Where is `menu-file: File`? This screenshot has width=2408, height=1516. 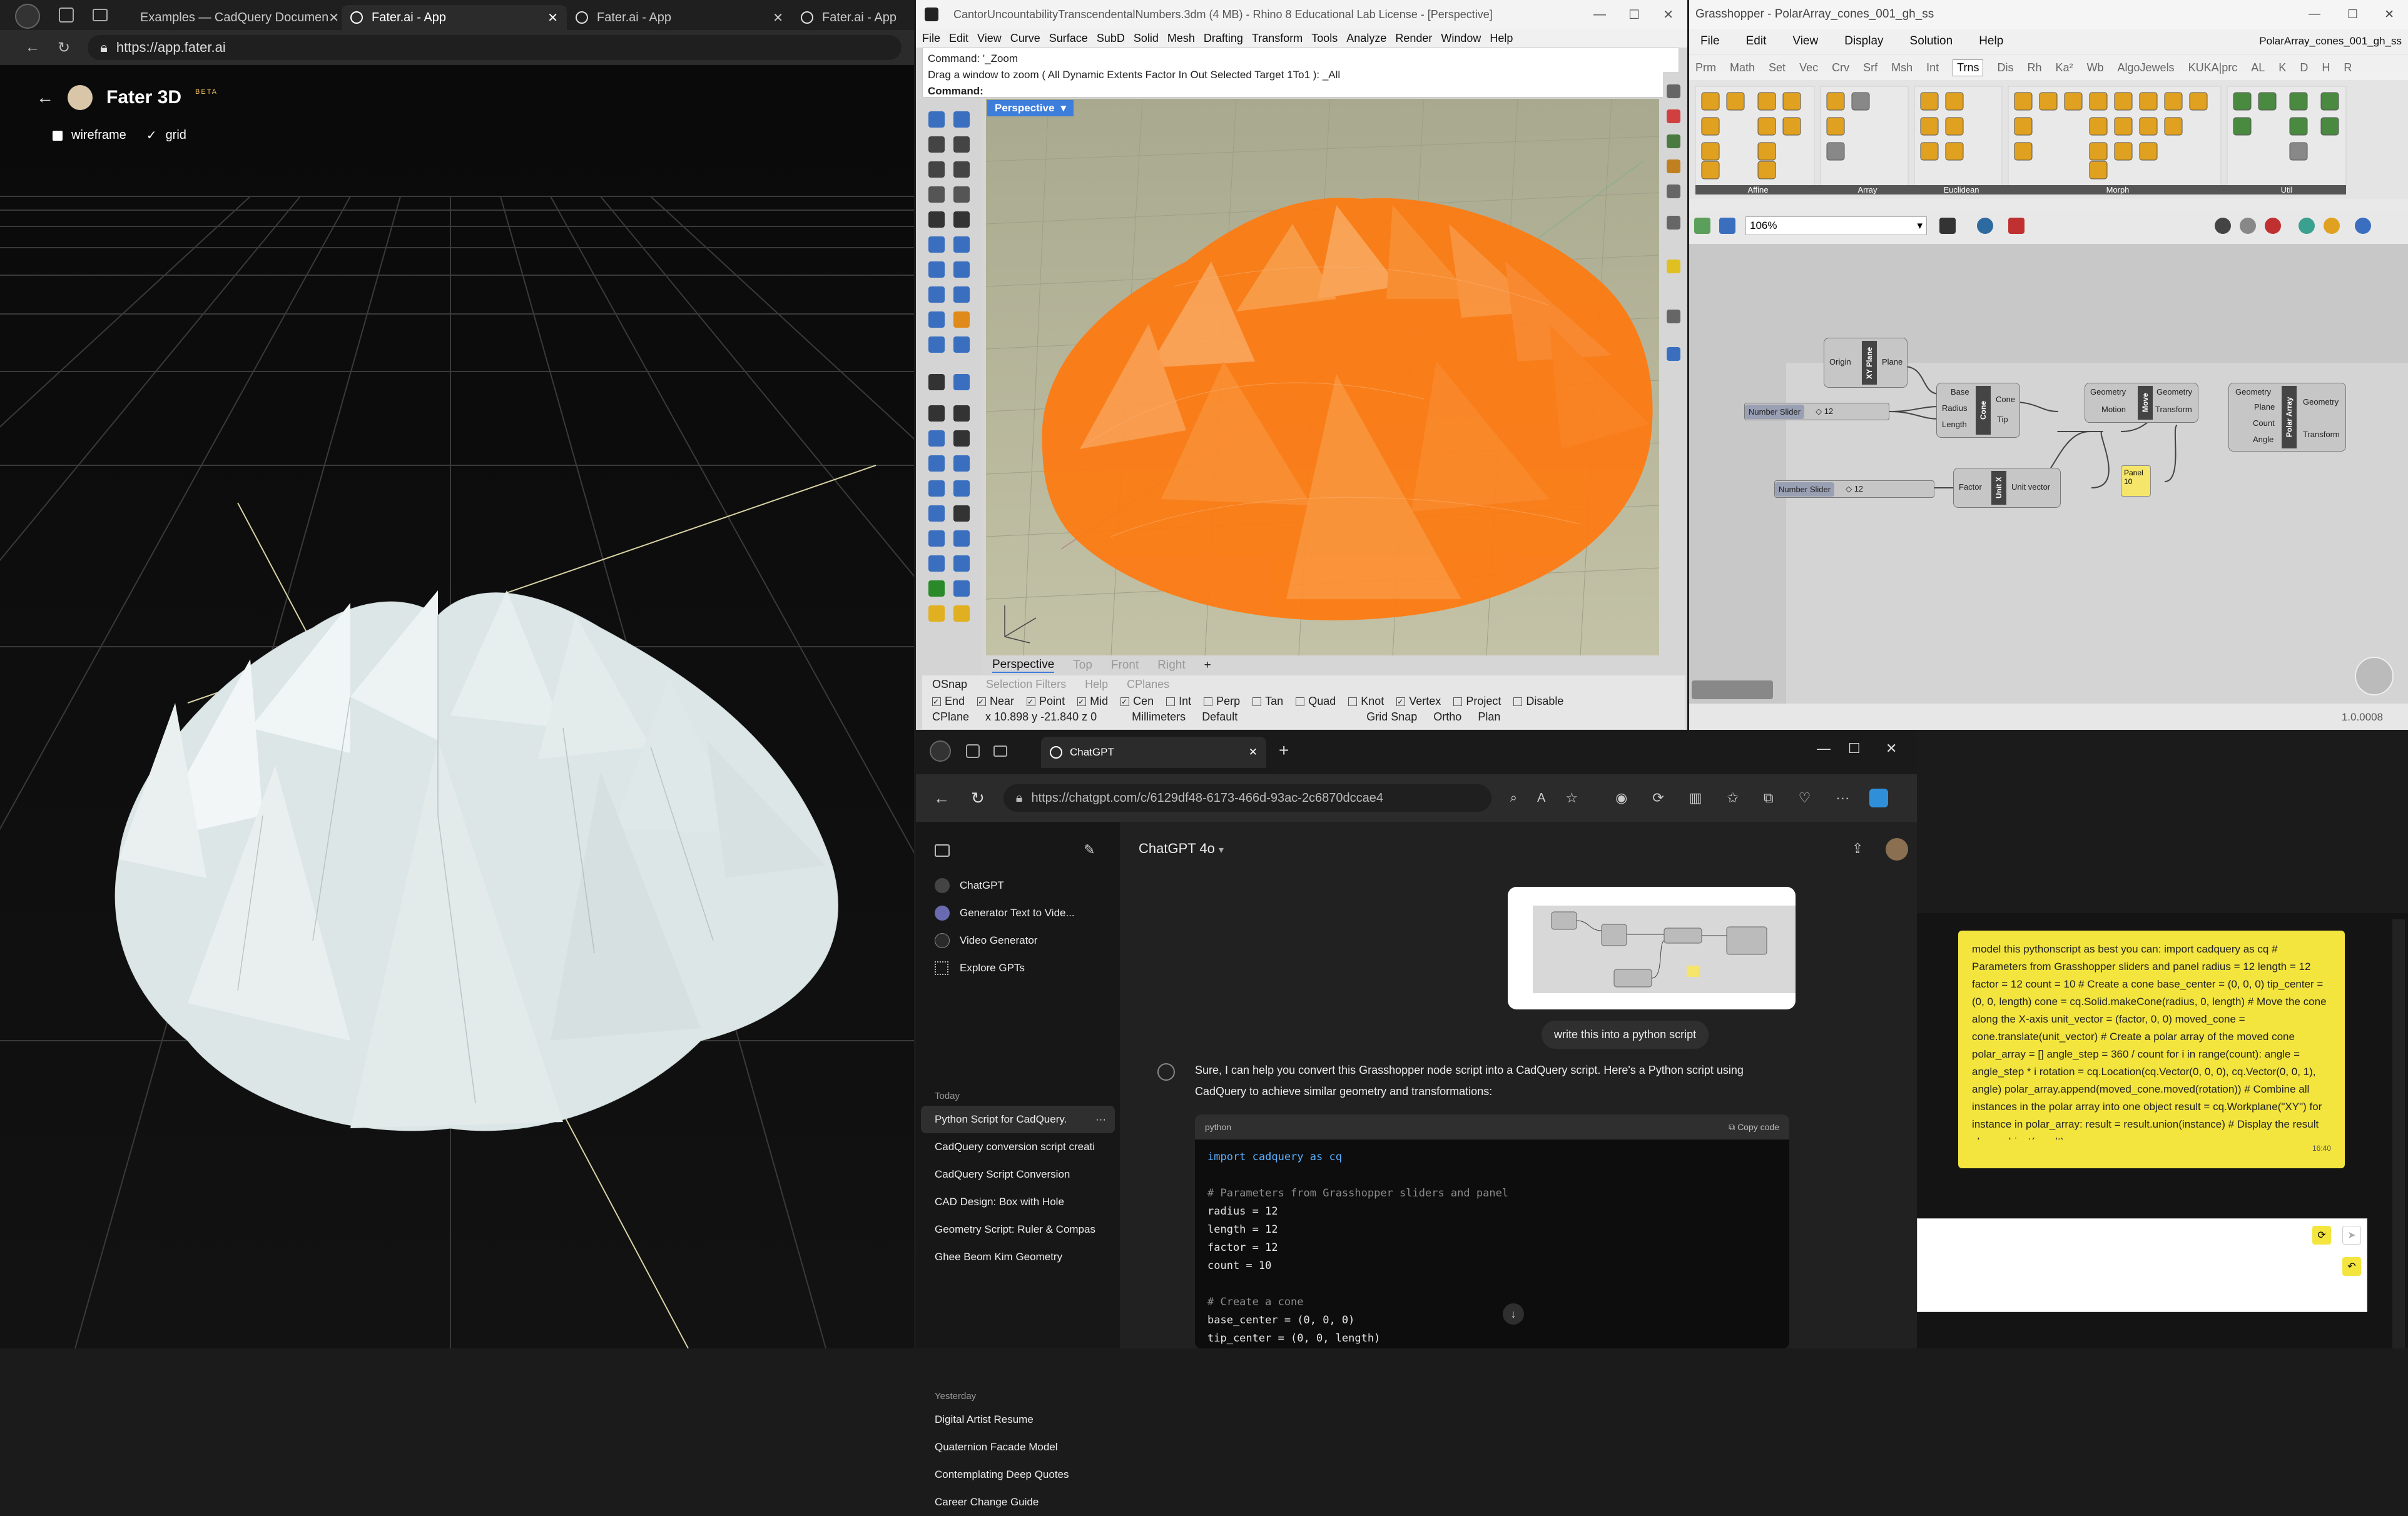 menu-file: File is located at coordinates (1710, 41).